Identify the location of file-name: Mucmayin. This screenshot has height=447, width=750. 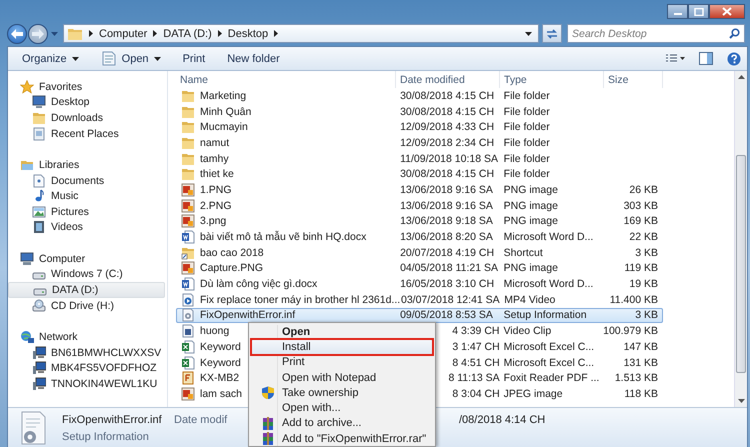
(224, 127).